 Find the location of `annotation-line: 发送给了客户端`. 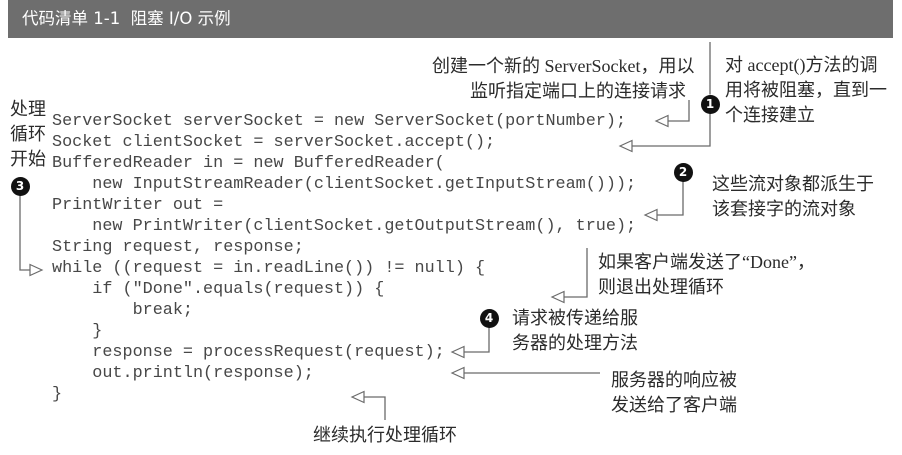

annotation-line: 发送给了客户端 is located at coordinates (674, 404).